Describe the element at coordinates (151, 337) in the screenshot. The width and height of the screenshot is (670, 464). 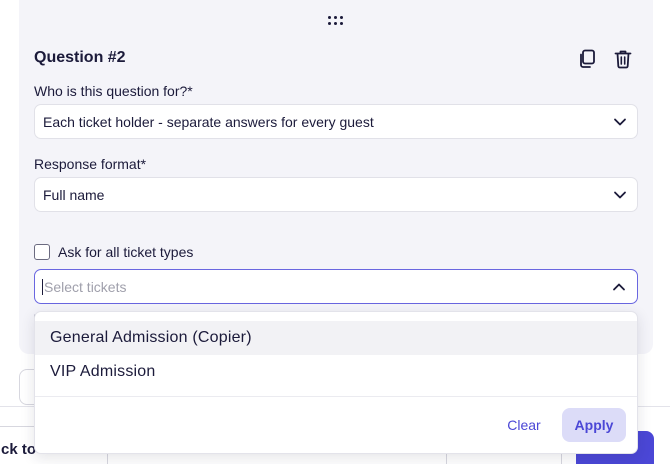
I see `ticket-option-label: General Admission (Copier)` at that location.